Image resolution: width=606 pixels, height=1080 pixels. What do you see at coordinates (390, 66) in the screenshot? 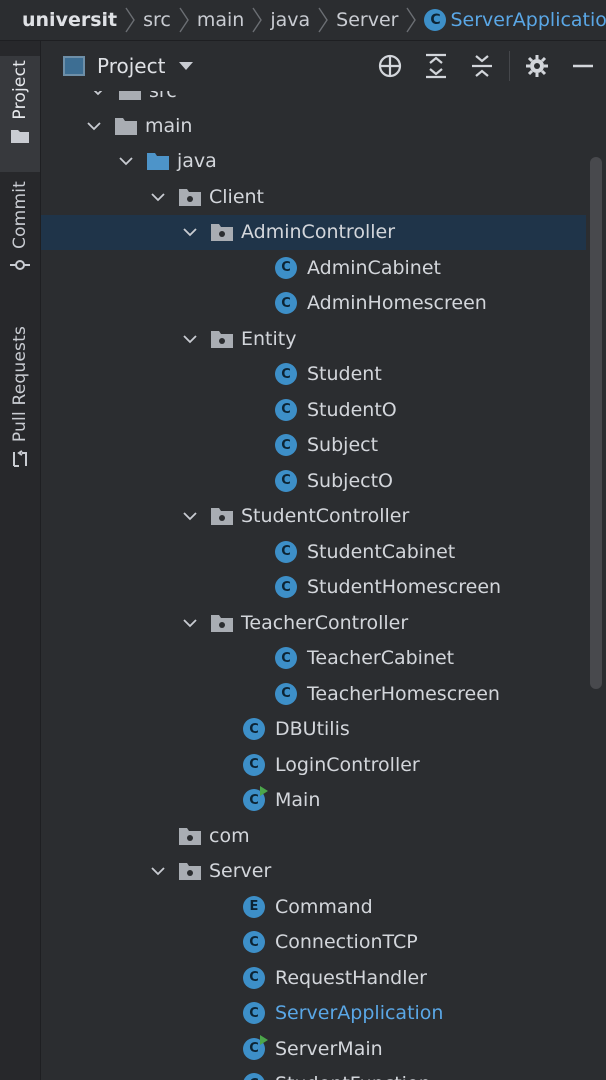
I see `select-opened-file-button` at bounding box center [390, 66].